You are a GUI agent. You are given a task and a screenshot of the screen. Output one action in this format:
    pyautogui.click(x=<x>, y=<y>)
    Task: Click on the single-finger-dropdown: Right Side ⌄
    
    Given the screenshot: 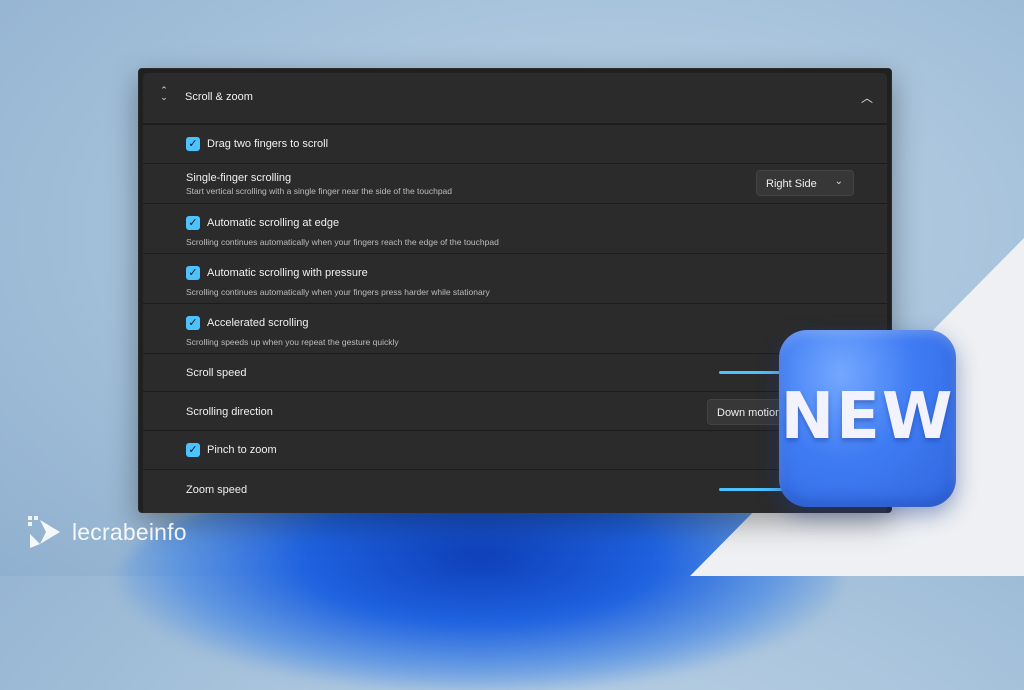 What is the action you would take?
    pyautogui.click(x=805, y=183)
    